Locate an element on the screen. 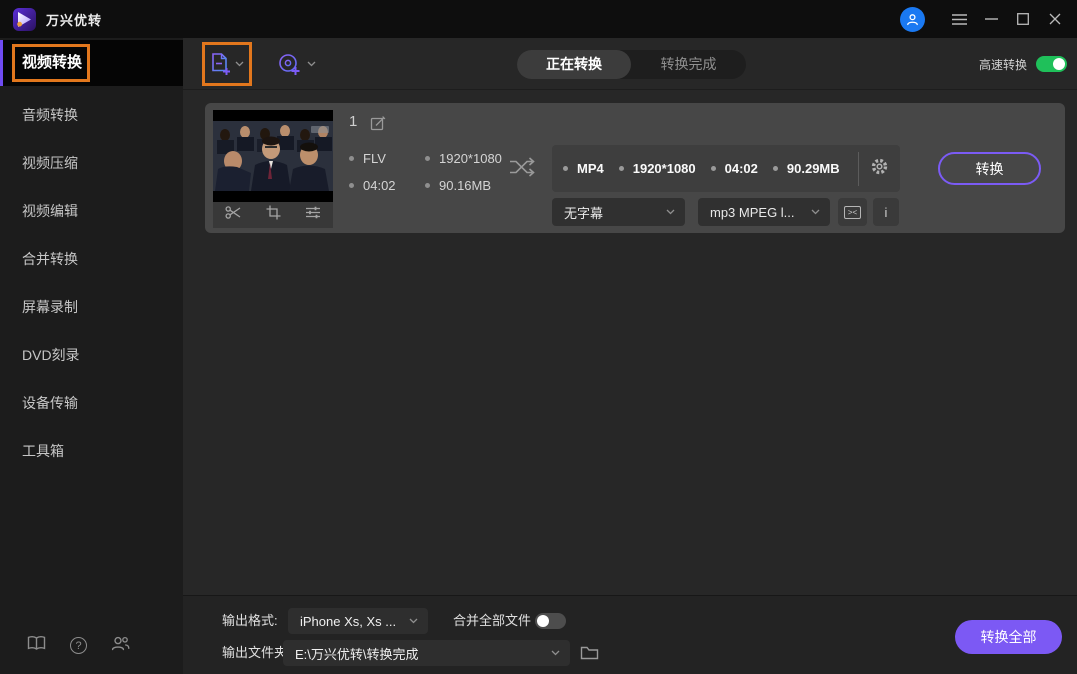 This screenshot has width=1077, height=674. add-disc-button is located at coordinates (296, 64).